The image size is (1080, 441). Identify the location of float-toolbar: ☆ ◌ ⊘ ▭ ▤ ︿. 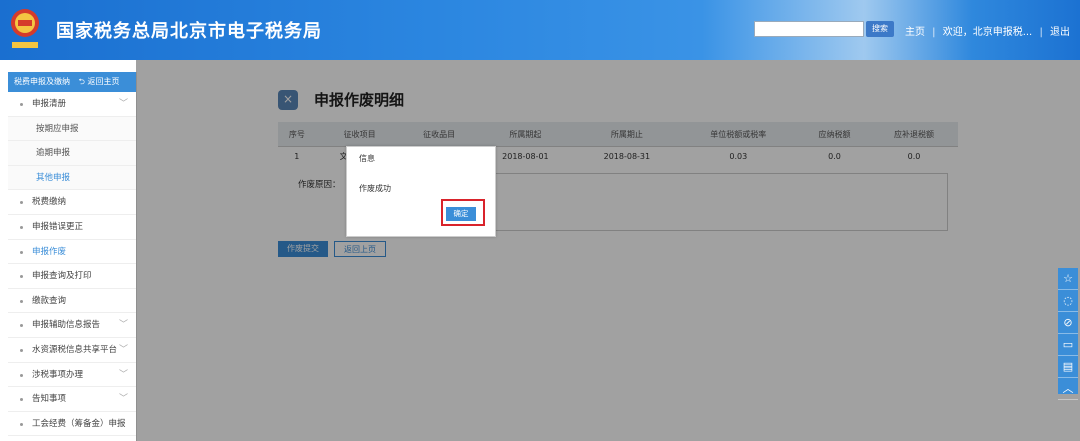
(1068, 334).